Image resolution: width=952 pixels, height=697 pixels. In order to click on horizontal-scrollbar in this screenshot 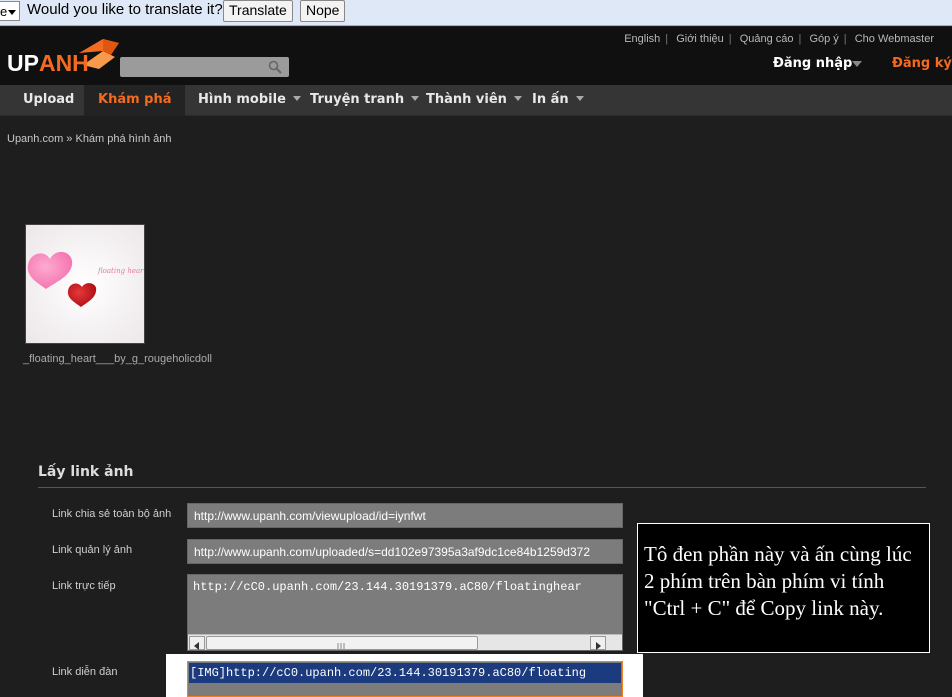, I will do `click(405, 642)`.